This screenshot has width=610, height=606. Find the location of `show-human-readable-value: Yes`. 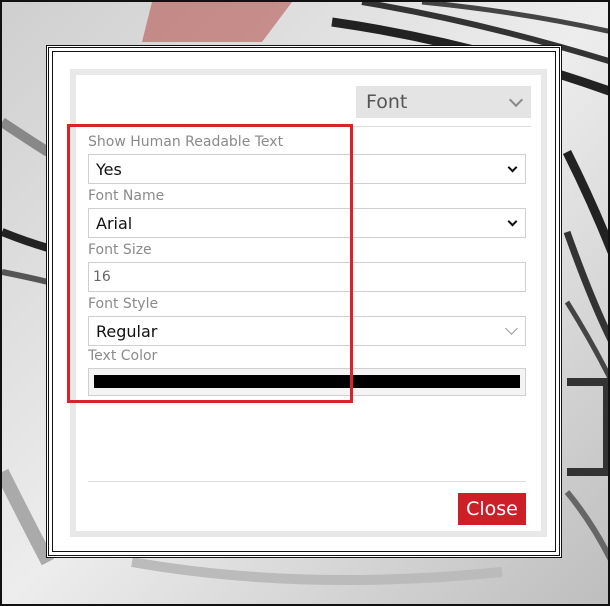

show-human-readable-value: Yes is located at coordinates (109, 169).